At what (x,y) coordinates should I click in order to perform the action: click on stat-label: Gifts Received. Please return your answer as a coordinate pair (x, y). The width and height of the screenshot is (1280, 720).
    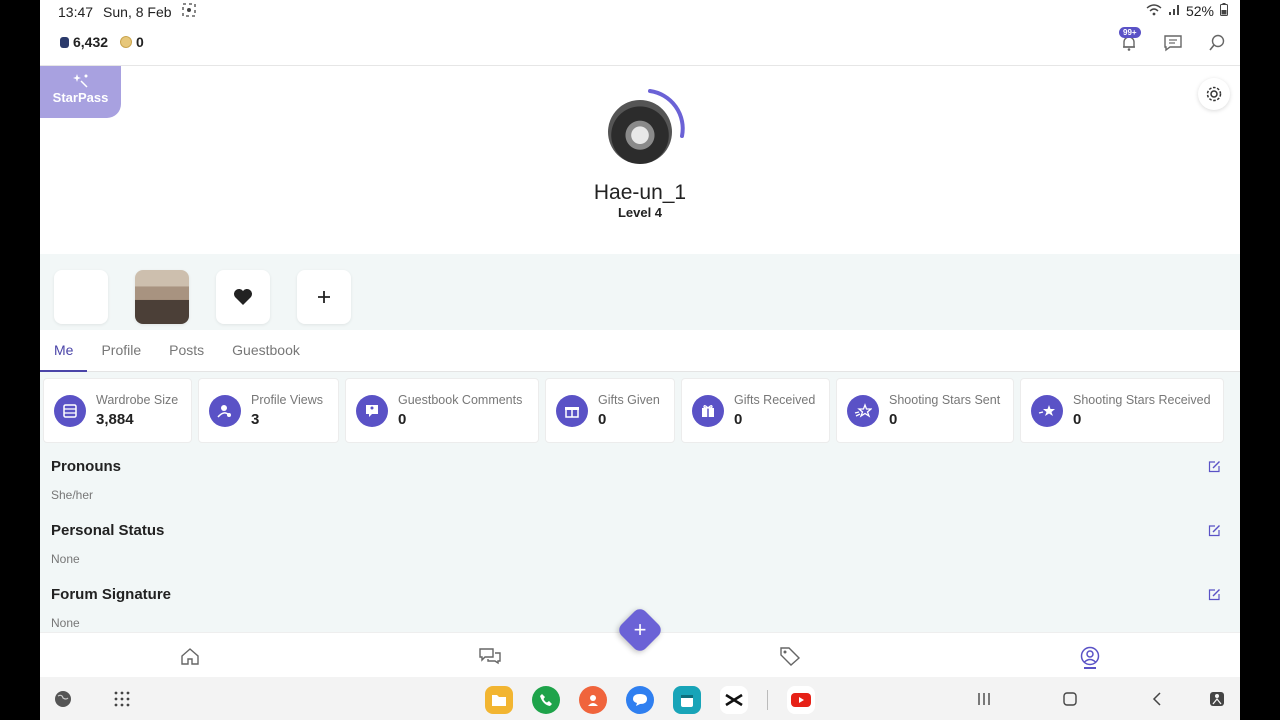
    Looking at the image, I should click on (775, 400).